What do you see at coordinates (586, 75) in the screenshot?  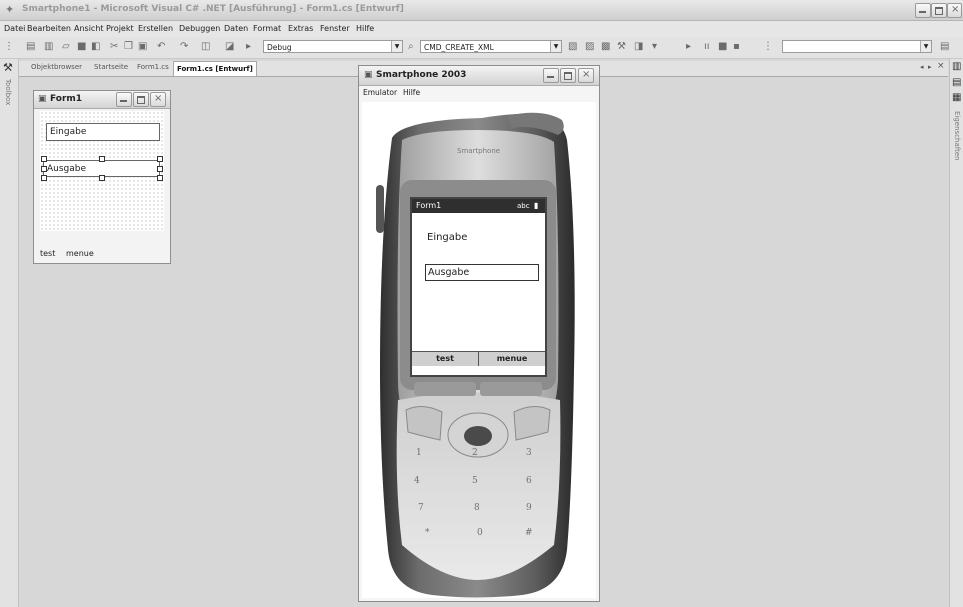 I see `emulator-close-button: ×` at bounding box center [586, 75].